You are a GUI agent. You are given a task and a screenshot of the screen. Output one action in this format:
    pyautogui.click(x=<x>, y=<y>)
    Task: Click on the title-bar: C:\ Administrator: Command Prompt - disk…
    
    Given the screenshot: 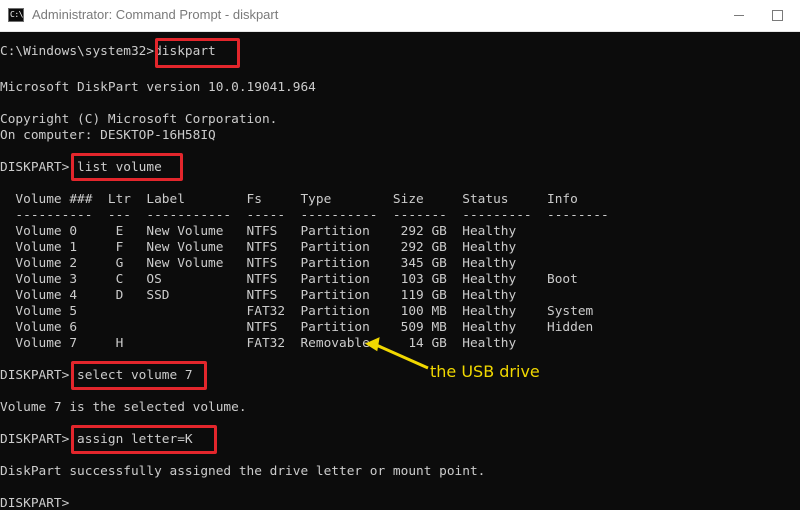 What is the action you would take?
    pyautogui.click(x=400, y=16)
    